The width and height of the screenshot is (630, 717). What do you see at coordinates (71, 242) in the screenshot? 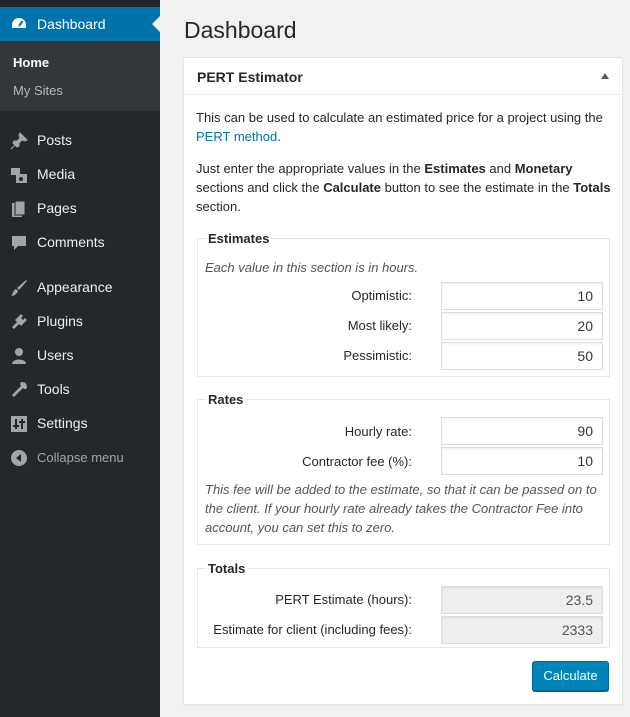
I see `sidebar-item-label: Comments` at bounding box center [71, 242].